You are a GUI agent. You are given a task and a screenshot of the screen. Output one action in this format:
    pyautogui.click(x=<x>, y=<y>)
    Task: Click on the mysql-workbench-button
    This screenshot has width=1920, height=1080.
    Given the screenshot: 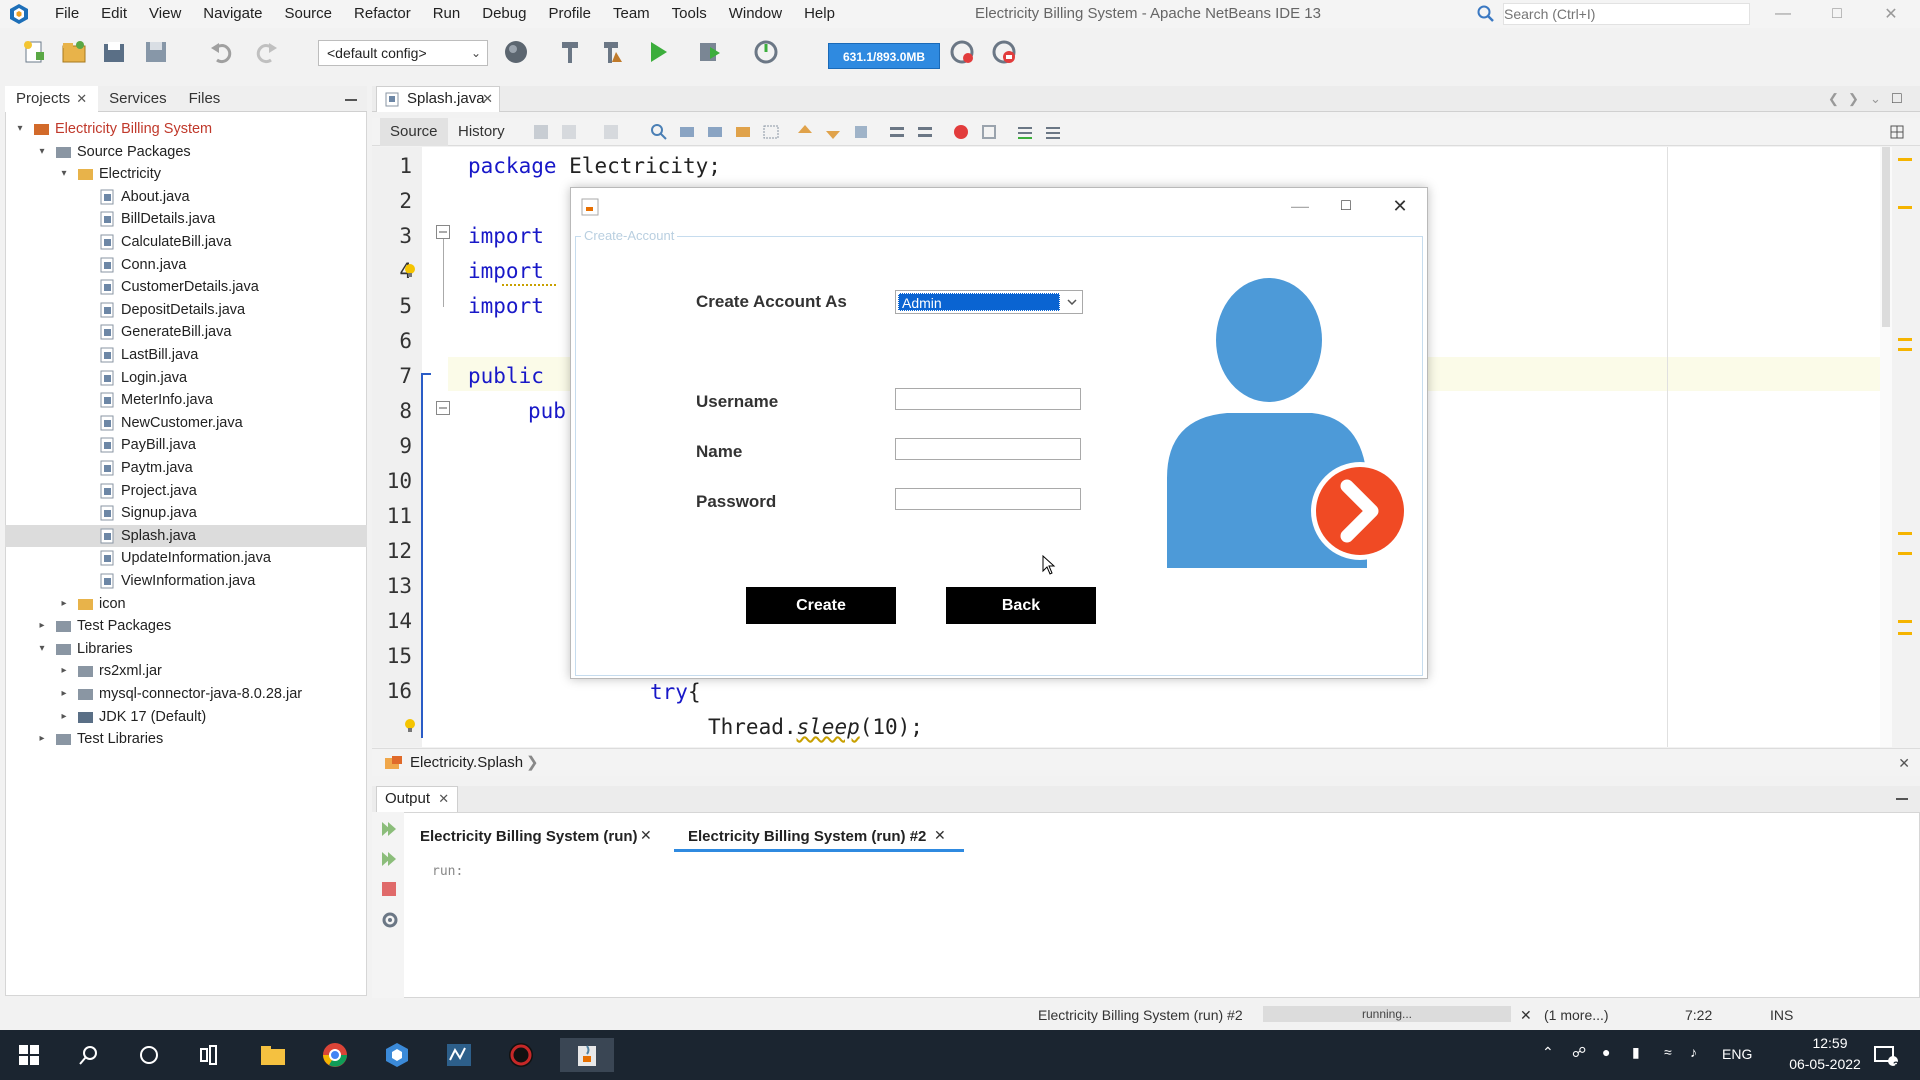 What is the action you would take?
    pyautogui.click(x=459, y=1055)
    